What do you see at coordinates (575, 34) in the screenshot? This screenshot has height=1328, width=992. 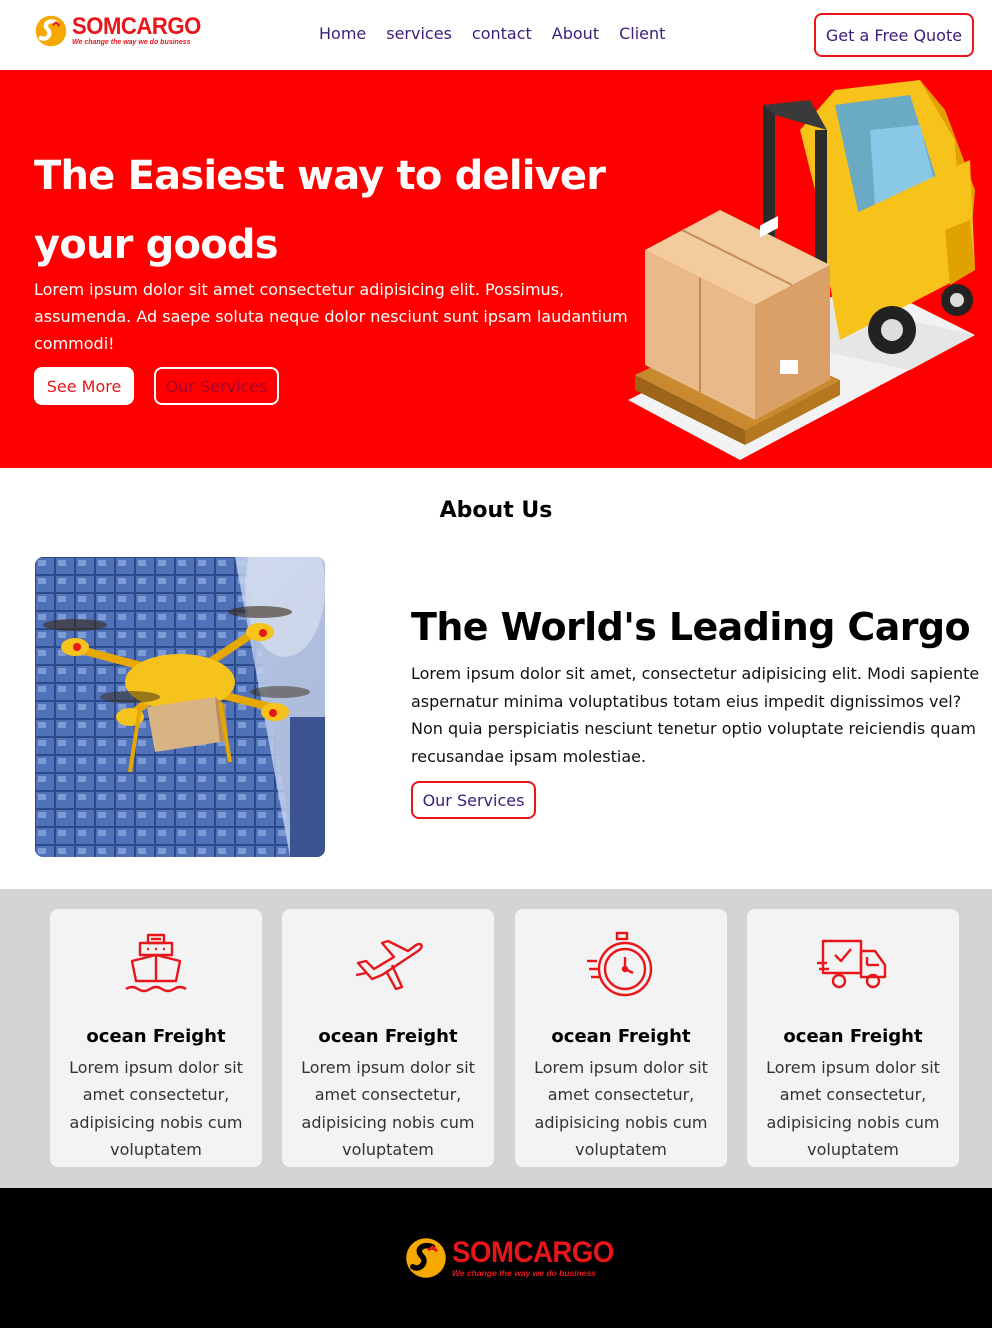 I see `nav-link-about: About` at bounding box center [575, 34].